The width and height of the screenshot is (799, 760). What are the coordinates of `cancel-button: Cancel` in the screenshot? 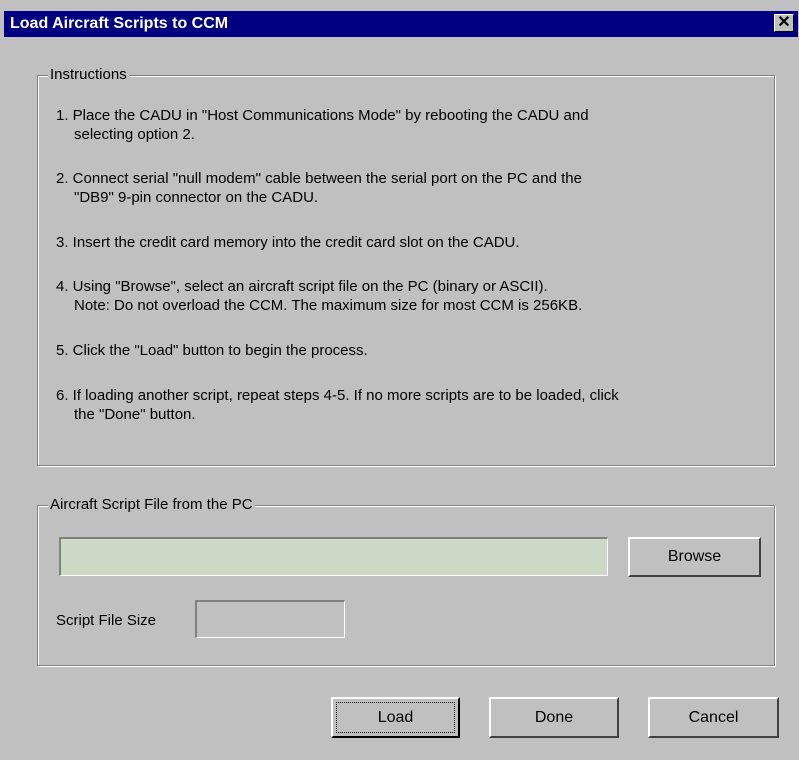 It's located at (713, 717).